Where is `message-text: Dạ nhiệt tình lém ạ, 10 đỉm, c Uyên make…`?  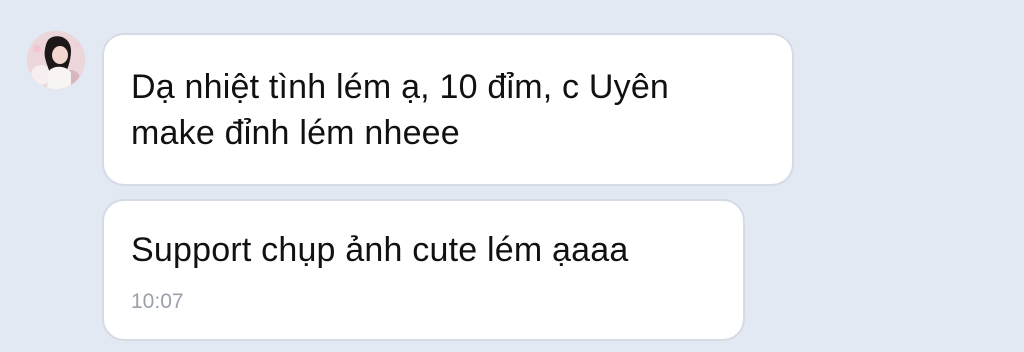
message-text: Dạ nhiệt tình lém ạ, 10 đỉm, c Uyên make… is located at coordinates (400, 110).